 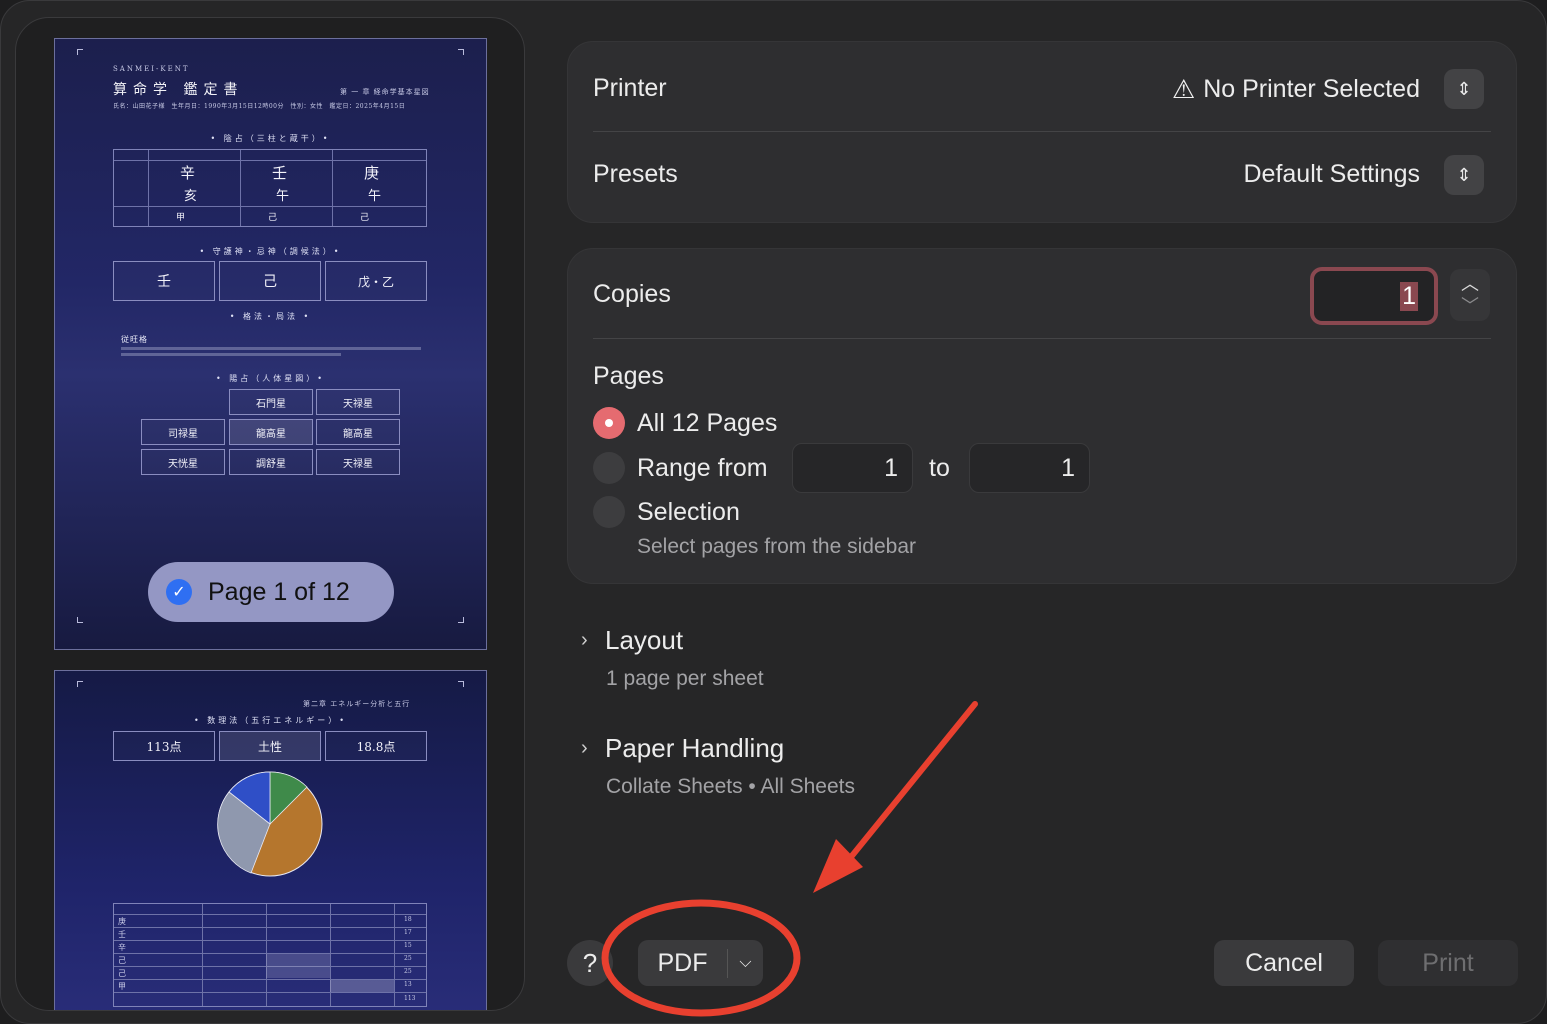 I want to click on table-row-key: 甲, so click(x=122, y=986).